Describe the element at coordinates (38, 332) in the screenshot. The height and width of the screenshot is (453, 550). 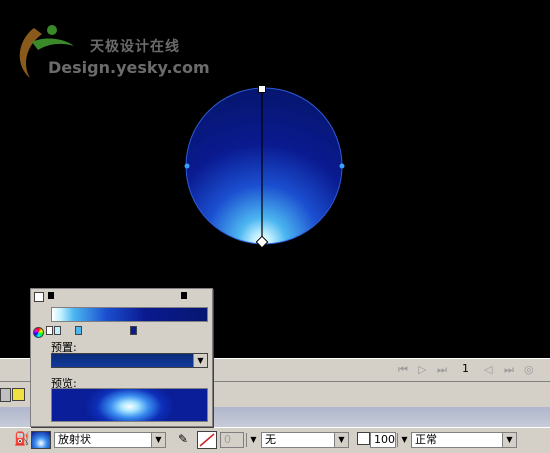
I see `color-wheel-icon` at that location.